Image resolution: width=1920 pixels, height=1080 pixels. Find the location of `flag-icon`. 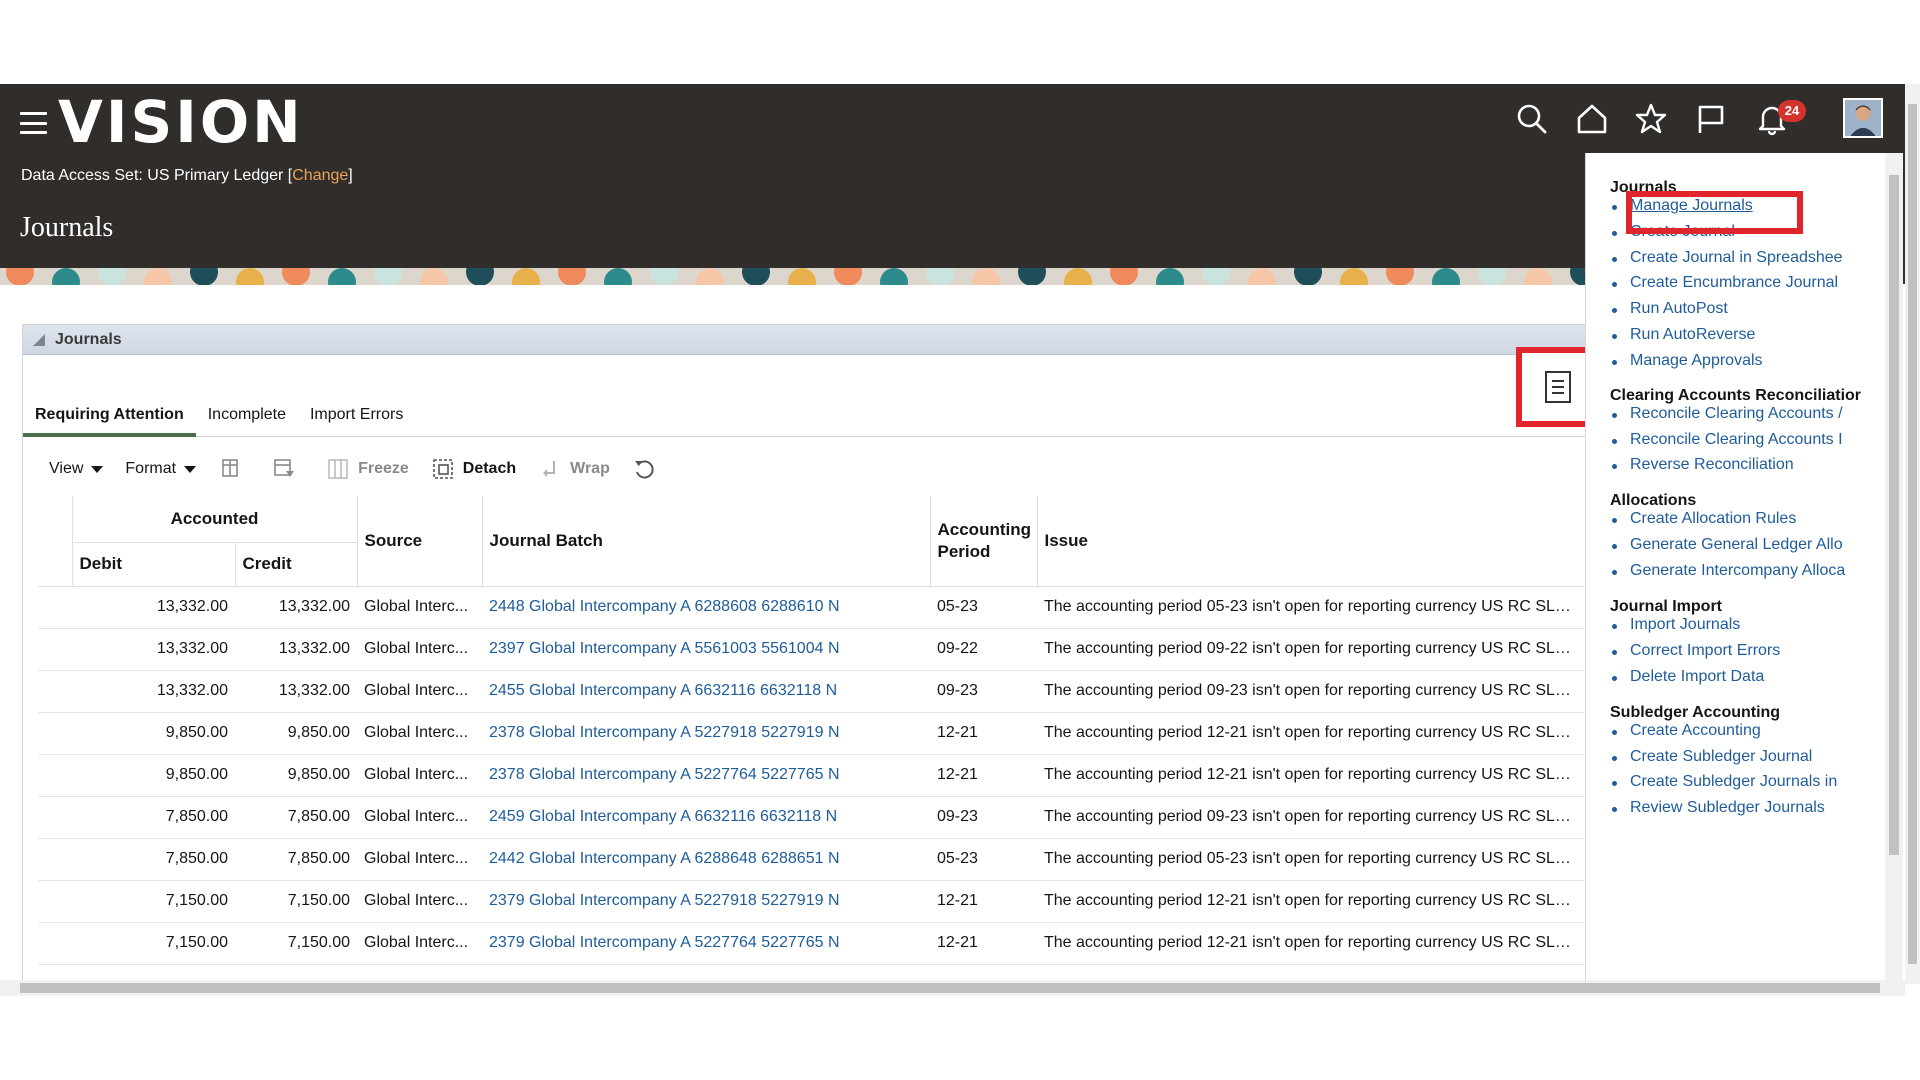

flag-icon is located at coordinates (1711, 119).